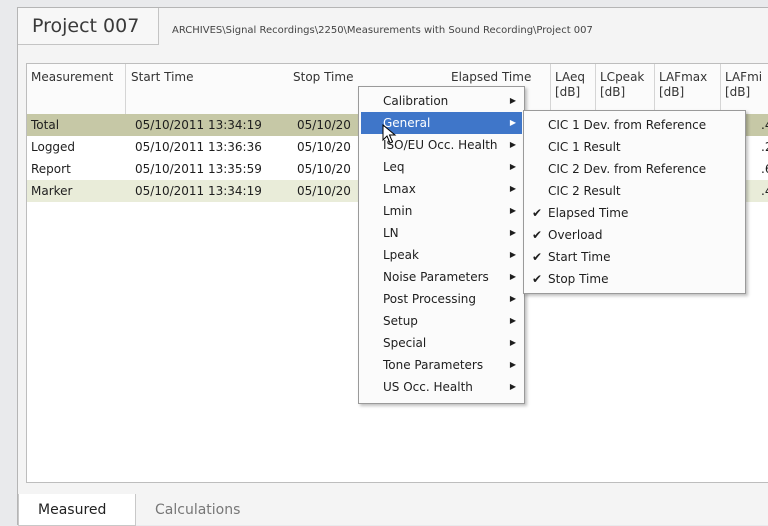 The image size is (768, 526). What do you see at coordinates (441, 343) in the screenshot?
I see `menu-item-special: Special ▶` at bounding box center [441, 343].